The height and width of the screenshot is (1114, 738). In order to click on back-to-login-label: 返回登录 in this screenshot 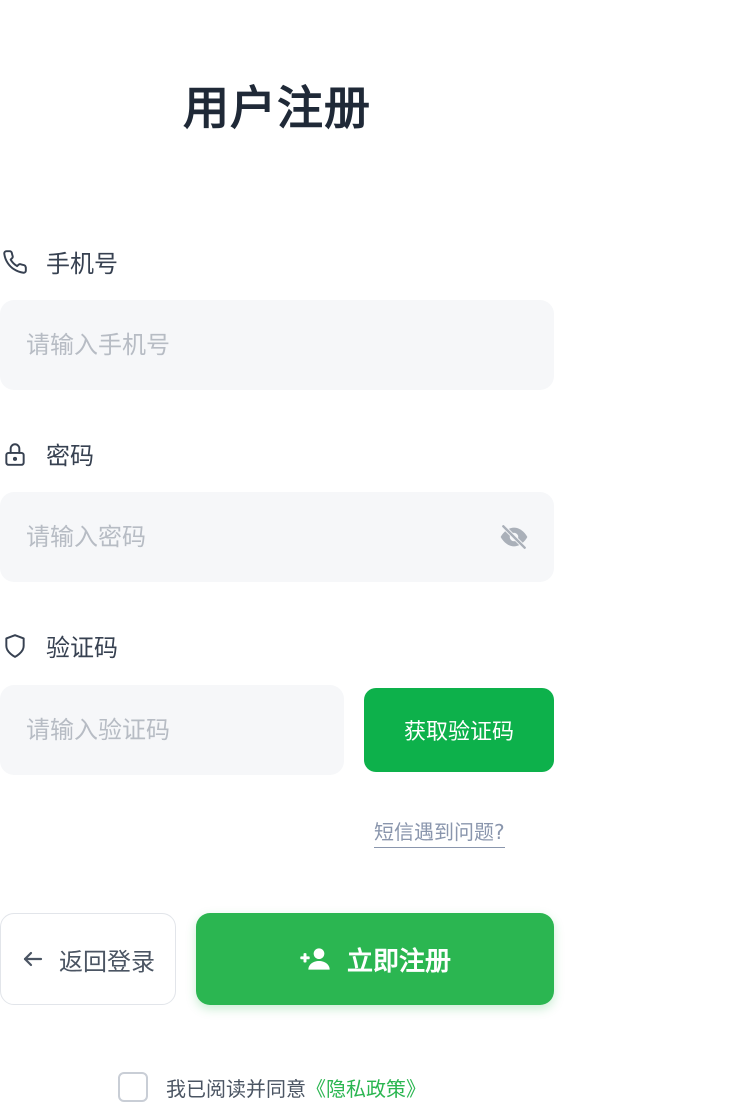, I will do `click(107, 961)`.